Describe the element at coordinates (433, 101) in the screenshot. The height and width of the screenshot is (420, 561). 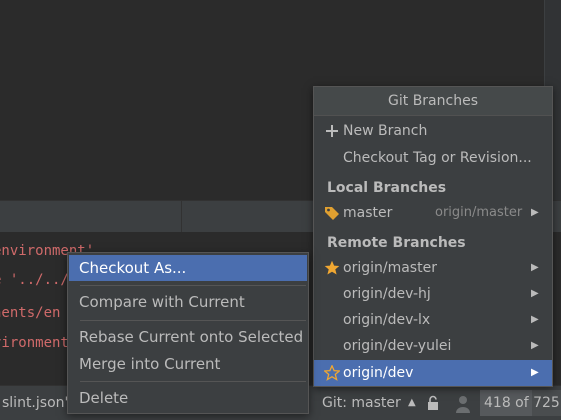
I see `popup-title: Git Branches` at that location.